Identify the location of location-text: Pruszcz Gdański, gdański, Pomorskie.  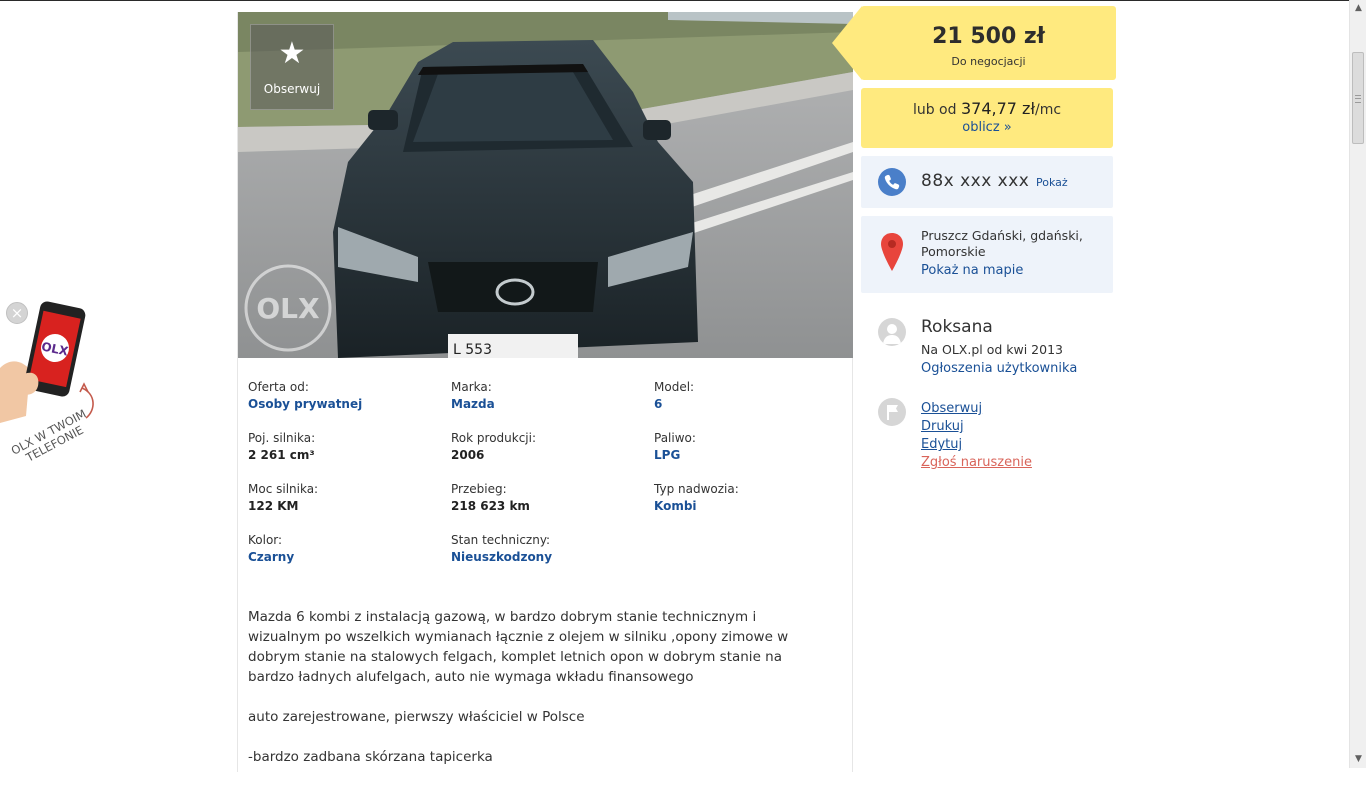
(1002, 243).